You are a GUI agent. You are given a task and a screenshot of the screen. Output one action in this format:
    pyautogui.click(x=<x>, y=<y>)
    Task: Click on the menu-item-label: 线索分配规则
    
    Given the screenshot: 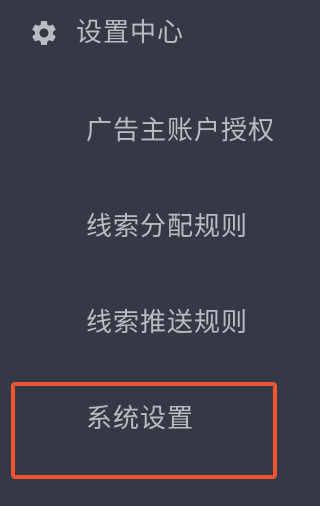 What is the action you would take?
    pyautogui.click(x=167, y=227)
    